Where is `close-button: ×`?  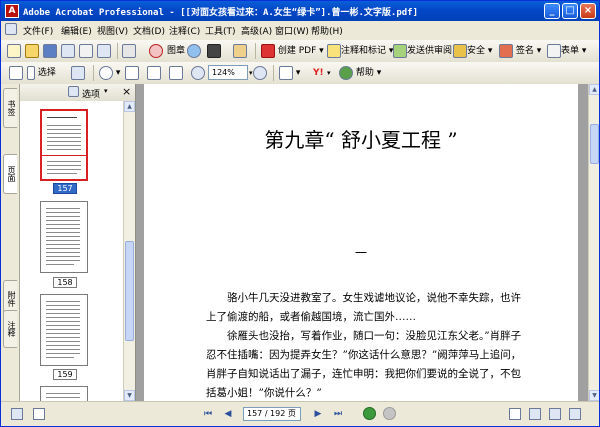 close-button: × is located at coordinates (588, 11).